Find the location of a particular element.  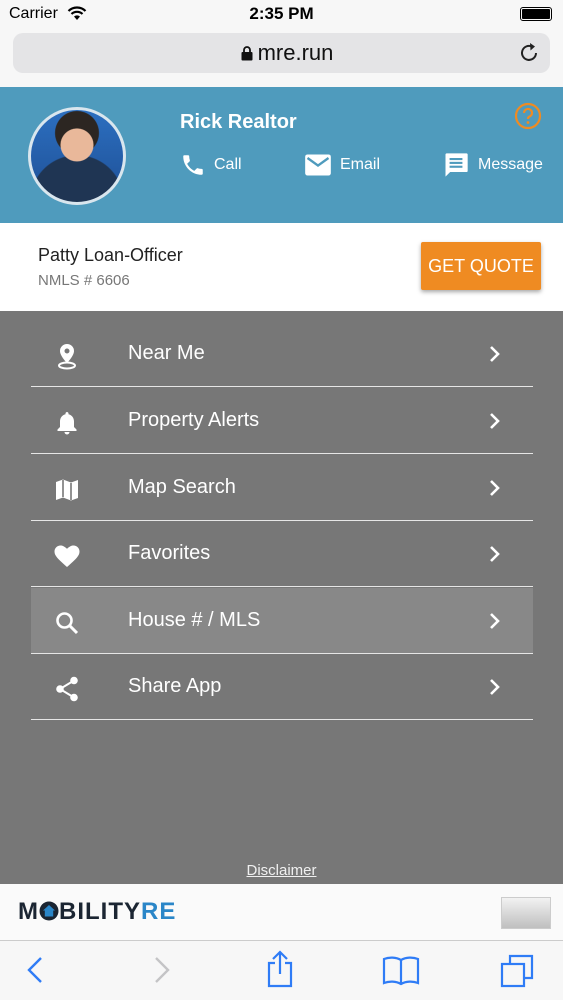

menu-item-label: House # / MLS is located at coordinates (194, 620).